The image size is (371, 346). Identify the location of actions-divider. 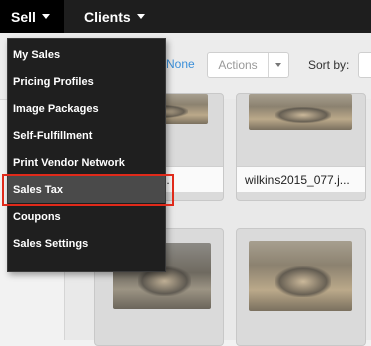
(268, 65).